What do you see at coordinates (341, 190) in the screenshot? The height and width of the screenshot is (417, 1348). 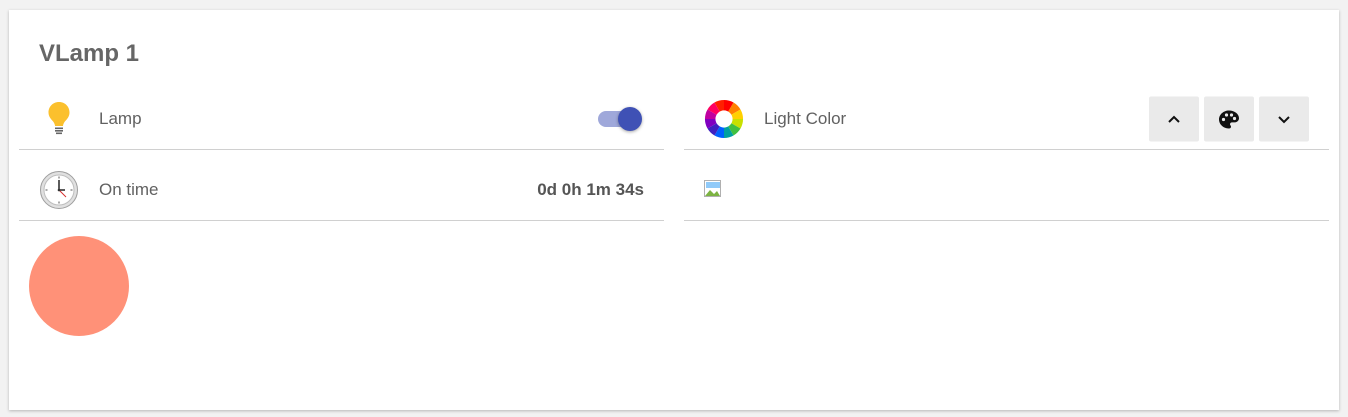 I see `on-time-row: On time 0d 0h 1m 34s` at bounding box center [341, 190].